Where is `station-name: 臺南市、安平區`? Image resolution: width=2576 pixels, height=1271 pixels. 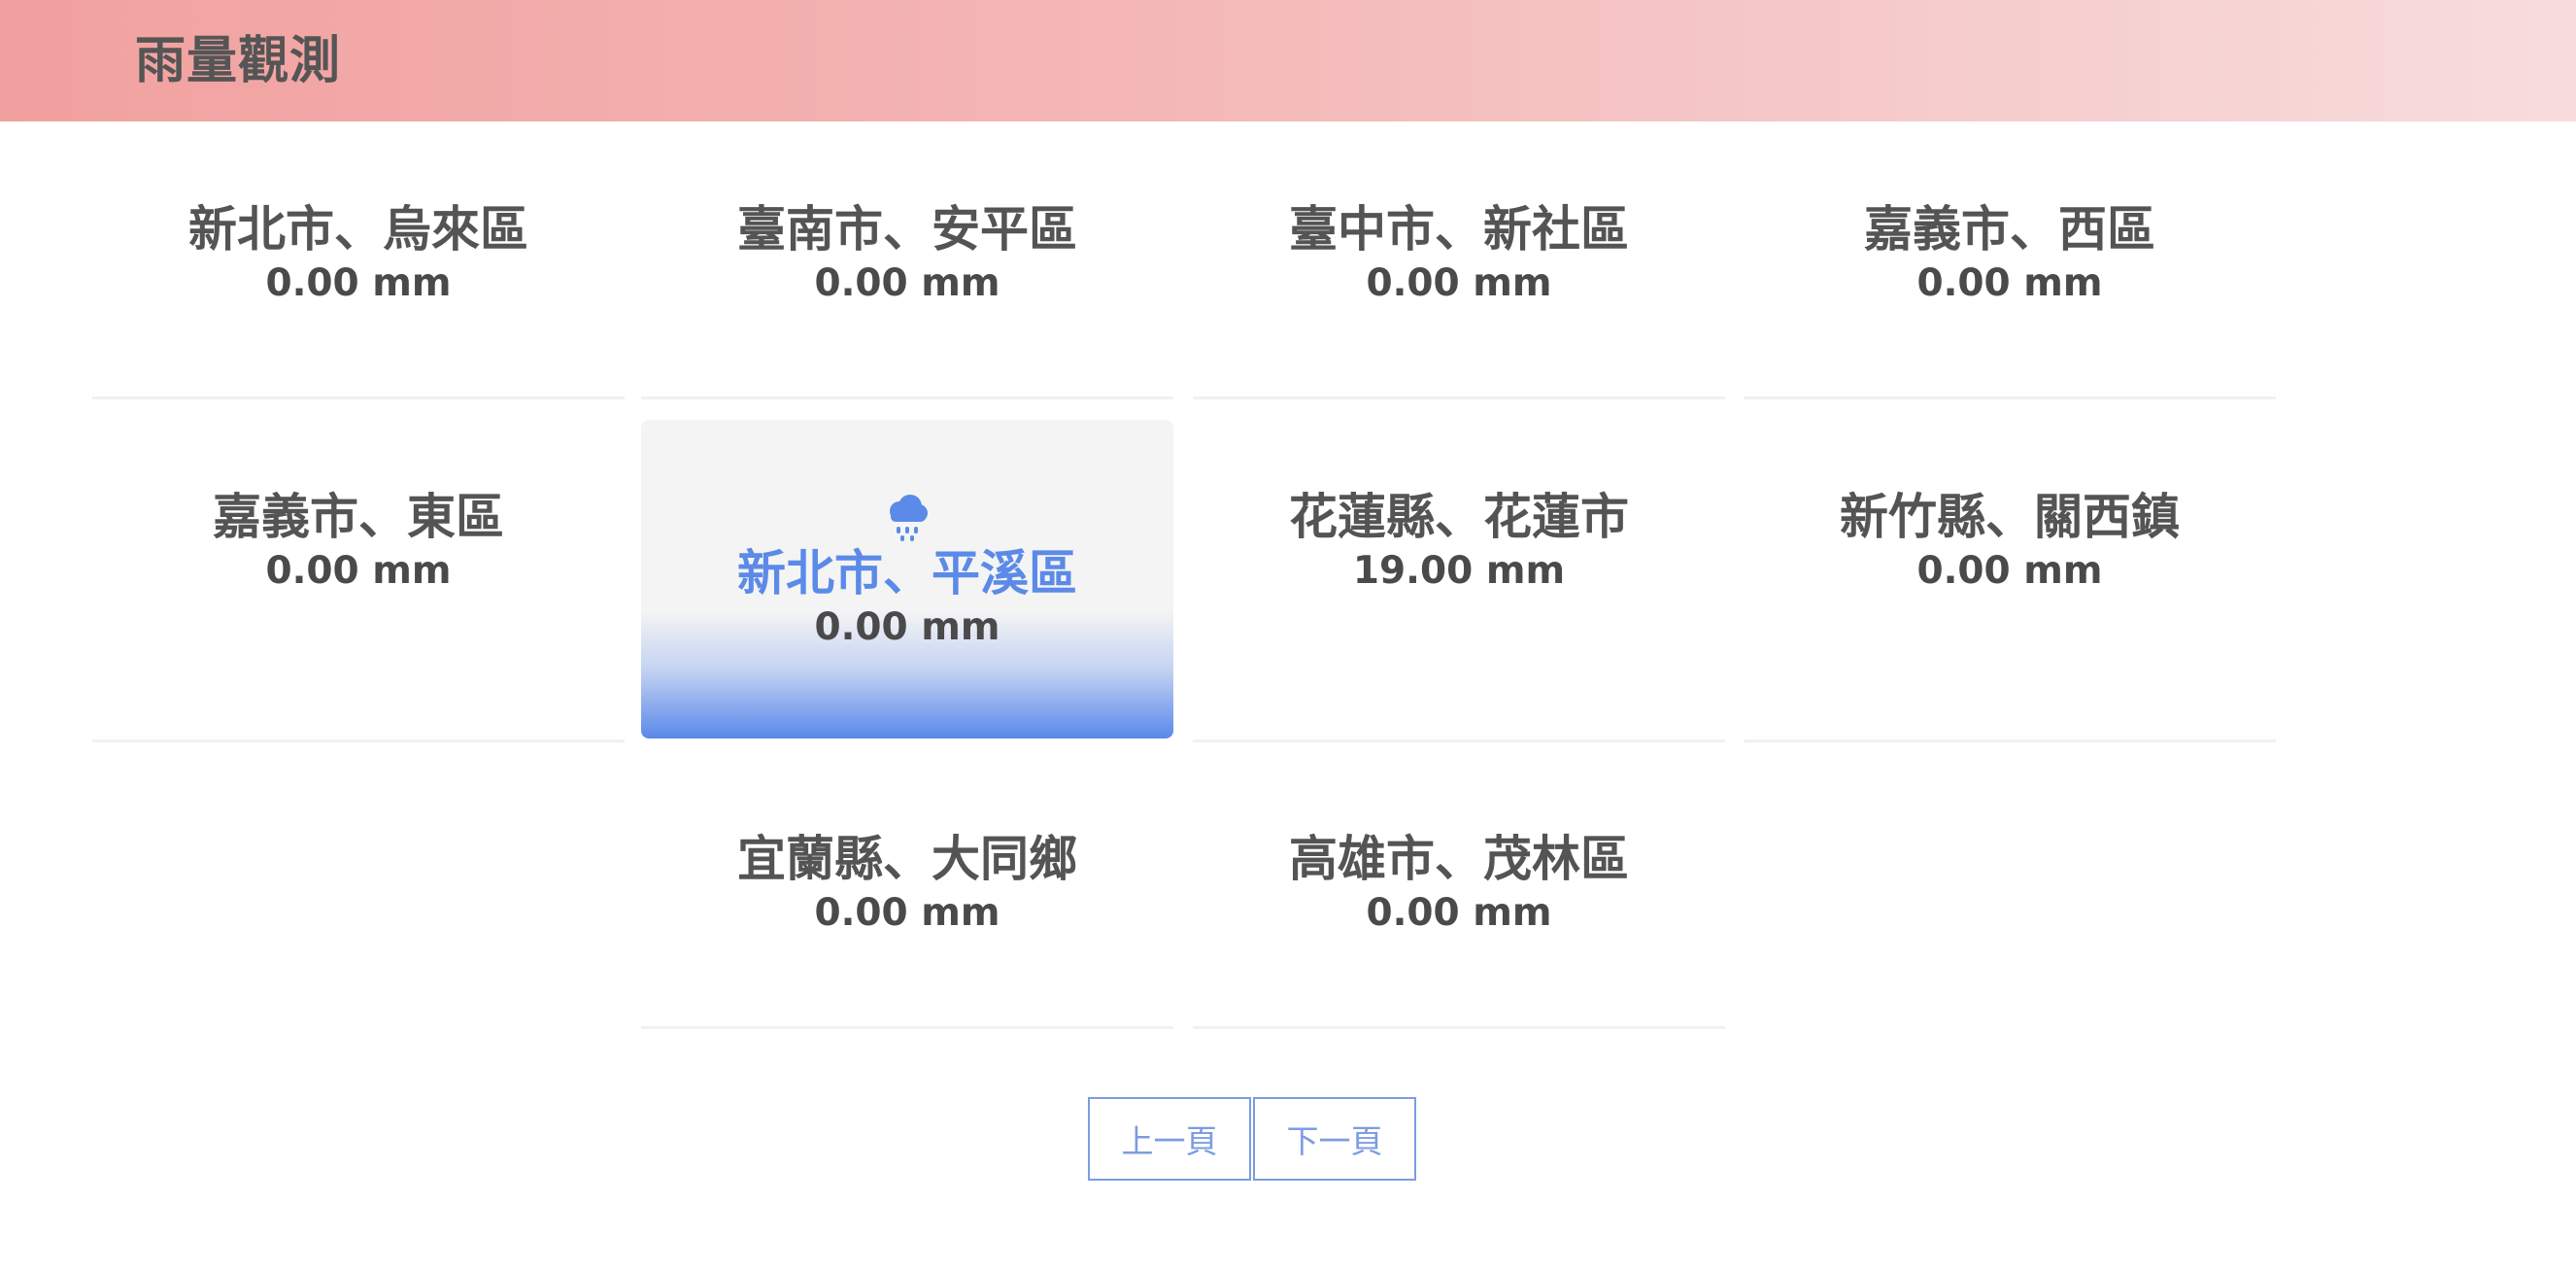 station-name: 臺南市、安平區 is located at coordinates (907, 229).